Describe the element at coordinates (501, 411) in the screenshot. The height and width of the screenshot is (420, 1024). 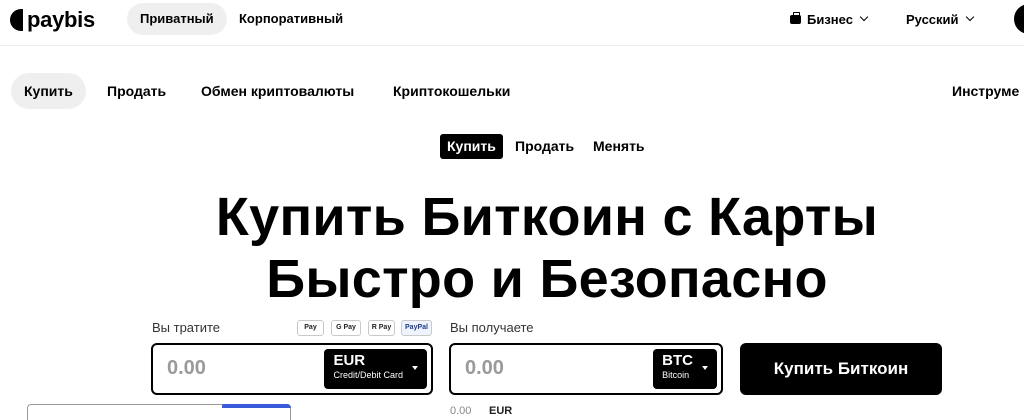
I see `rate-currency: EUR` at that location.